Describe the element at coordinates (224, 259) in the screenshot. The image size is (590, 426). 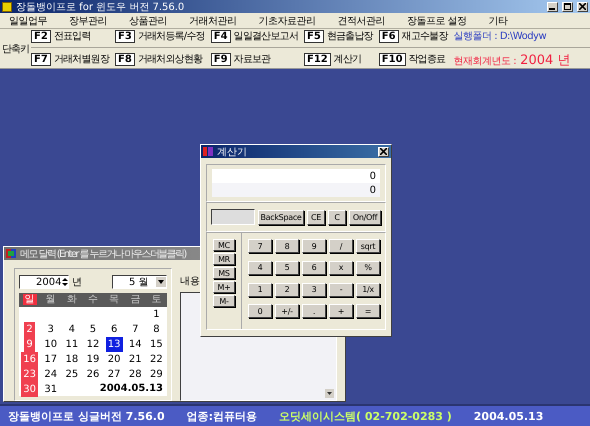
I see `memory-button: MR` at that location.